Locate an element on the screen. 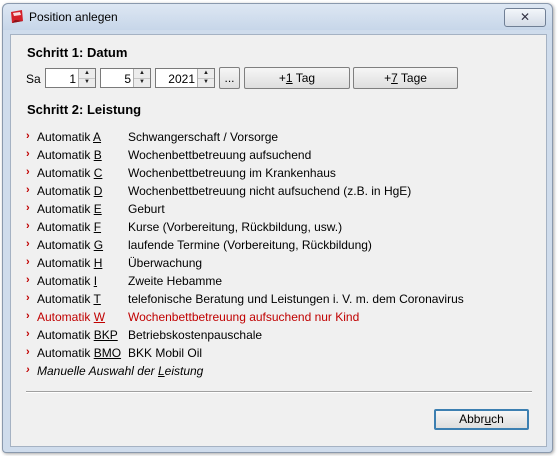  service-item-automatik: Automatik W is located at coordinates (71, 317).